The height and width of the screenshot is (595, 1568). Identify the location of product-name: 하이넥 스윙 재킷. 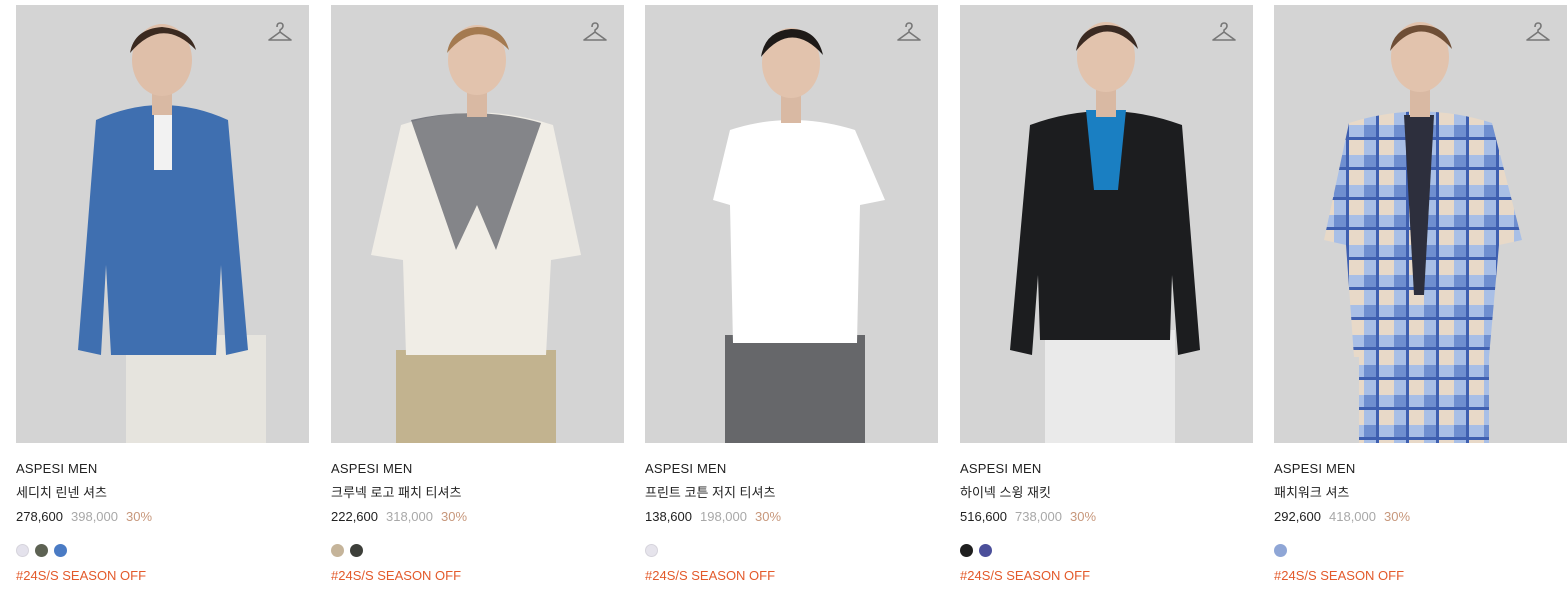
(1106, 493).